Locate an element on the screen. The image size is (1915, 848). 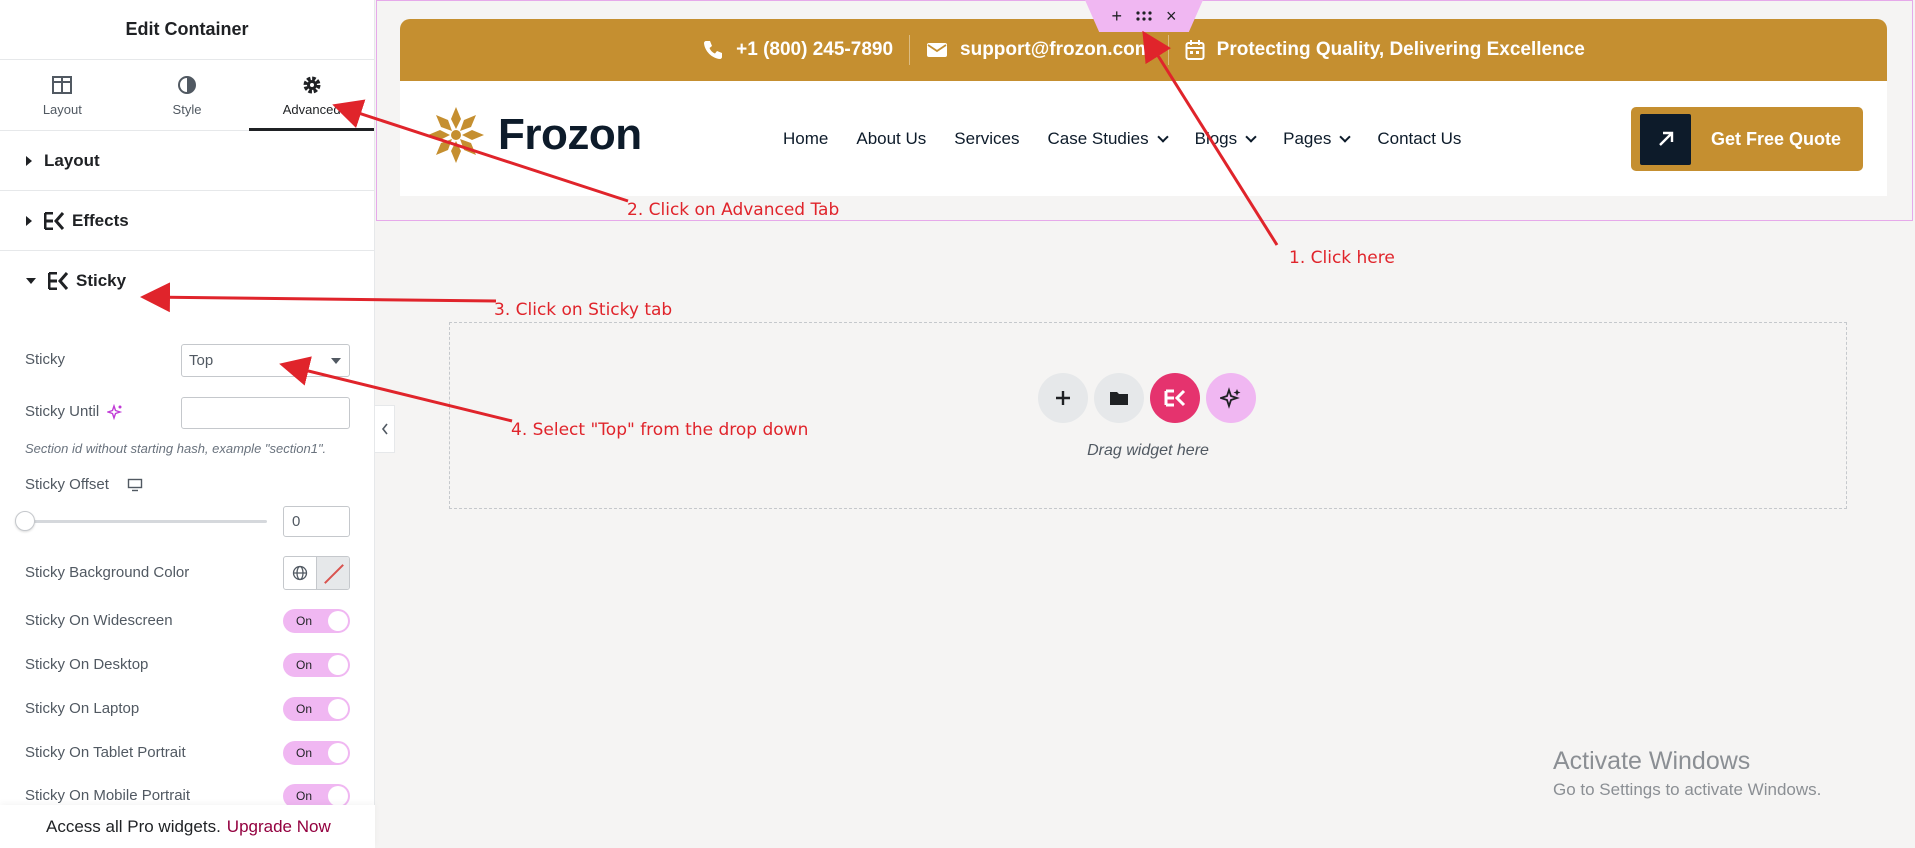
annotation-1: 1. Click here is located at coordinates (1342, 258).